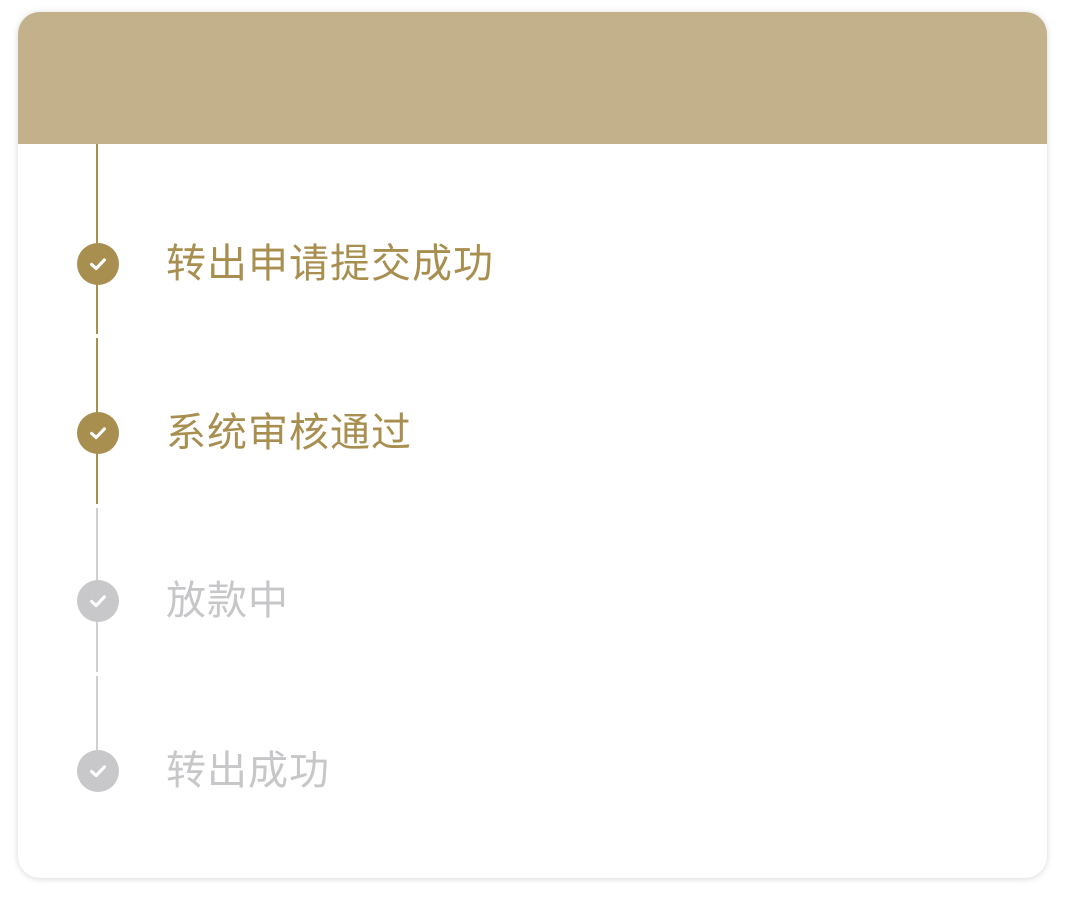  Describe the element at coordinates (330, 264) in the screenshot. I see `step-label: 转出申请提交成功` at that location.